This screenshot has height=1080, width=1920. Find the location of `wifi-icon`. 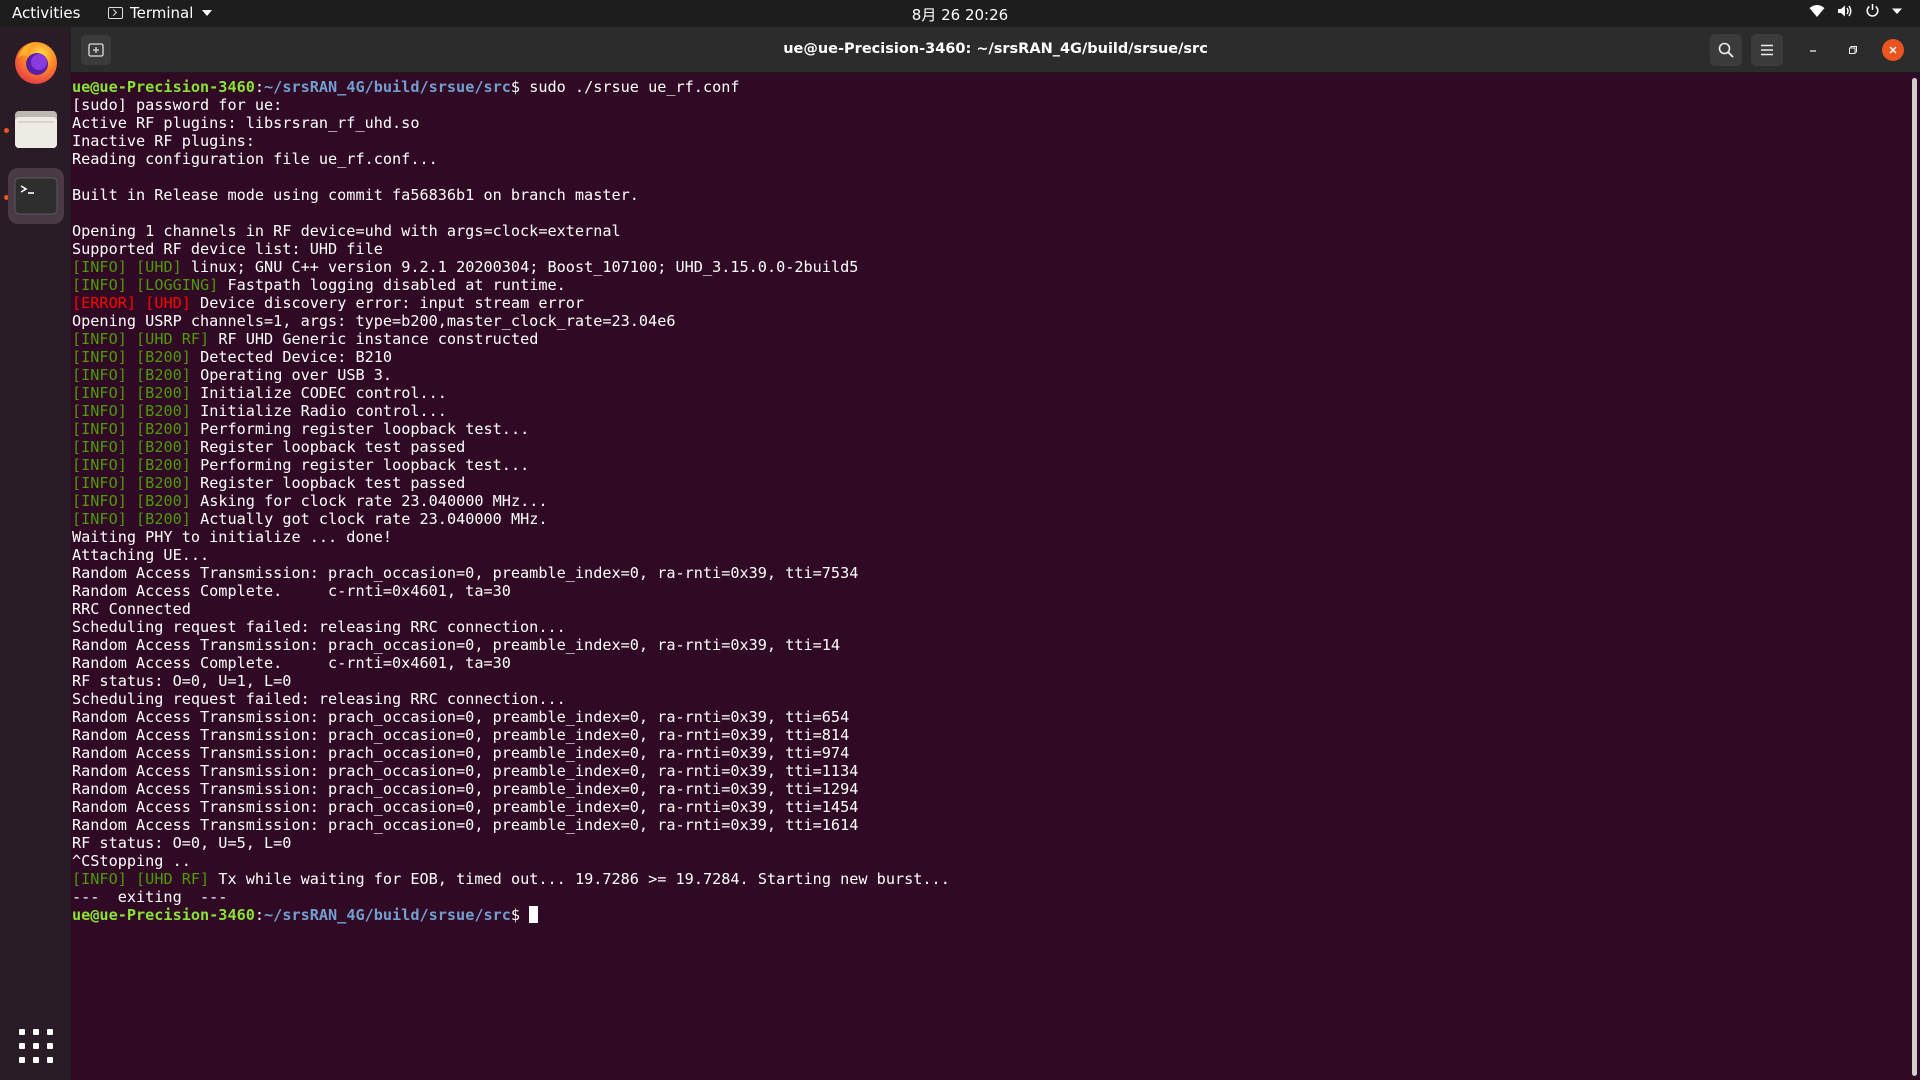

wifi-icon is located at coordinates (1817, 10).